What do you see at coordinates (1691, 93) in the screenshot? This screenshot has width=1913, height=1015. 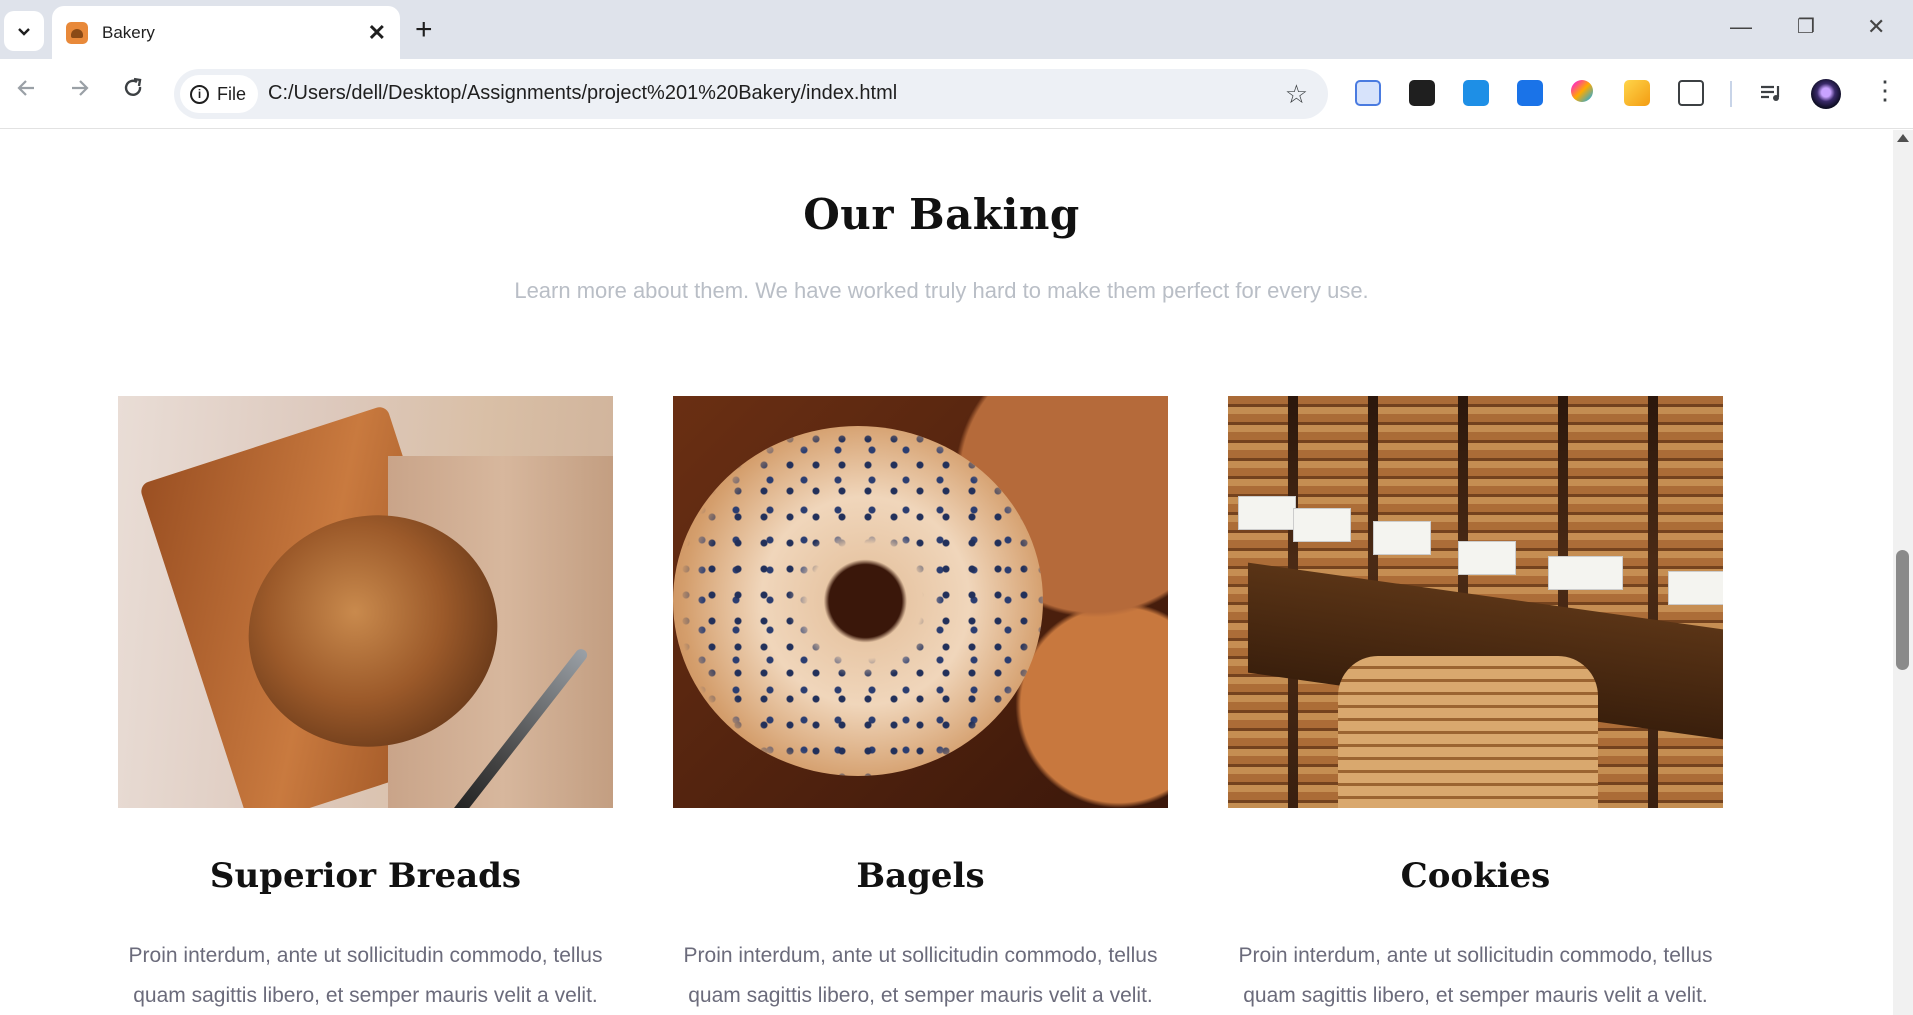 I see `extensions-puzzle-icon` at bounding box center [1691, 93].